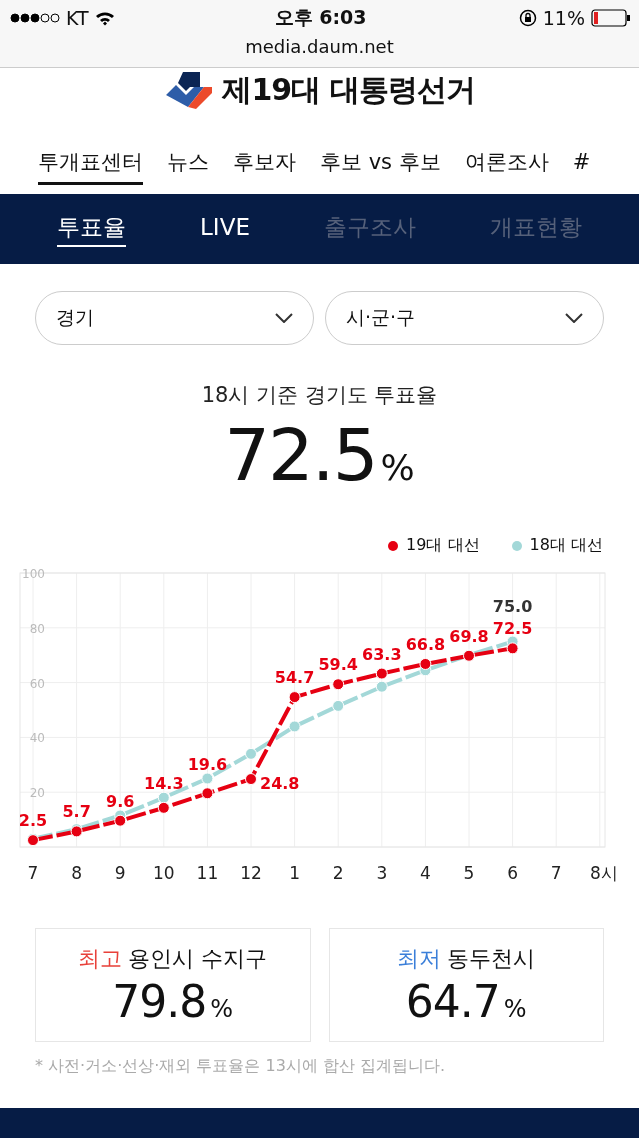  Describe the element at coordinates (77, 18) in the screenshot. I see `carrier: KT` at that location.